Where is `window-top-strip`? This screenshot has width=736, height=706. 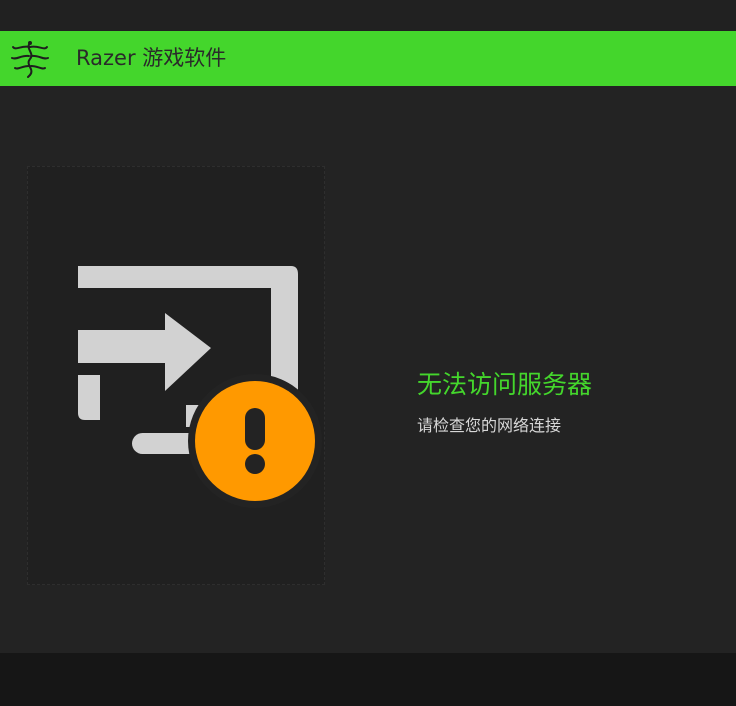 window-top-strip is located at coordinates (368, 15).